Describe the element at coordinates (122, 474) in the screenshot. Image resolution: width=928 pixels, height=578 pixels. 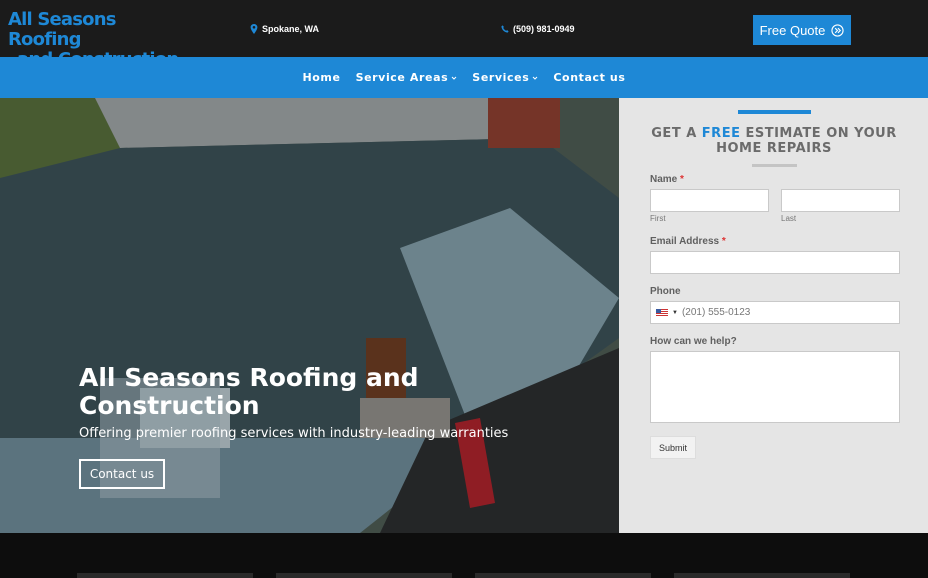
I see `hero-contact-button: Contact us` at that location.